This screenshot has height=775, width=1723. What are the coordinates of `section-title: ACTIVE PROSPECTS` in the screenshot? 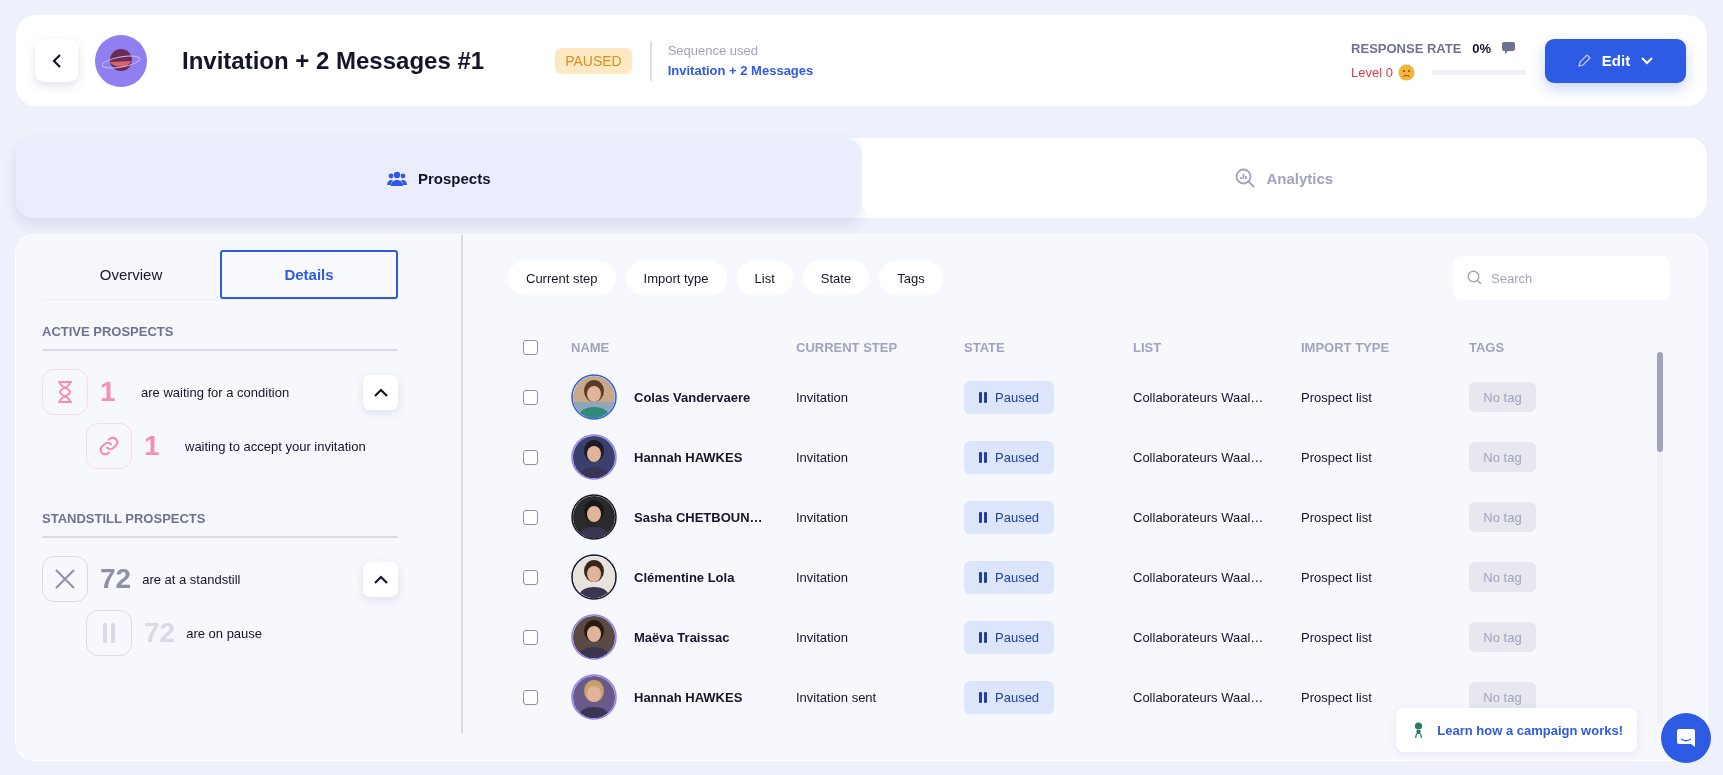 It's located at (220, 337).